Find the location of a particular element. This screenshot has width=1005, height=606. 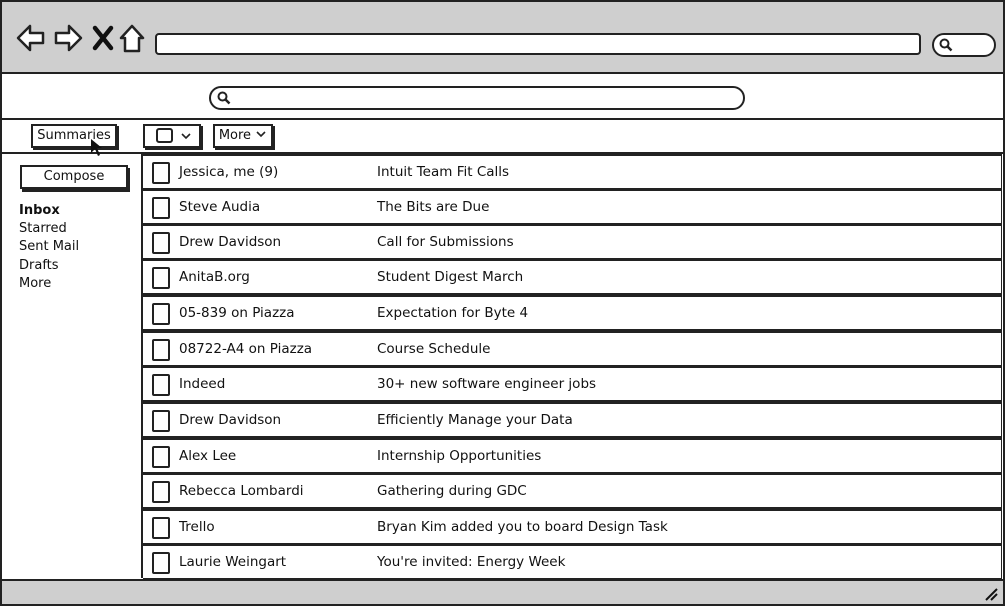

status-bar is located at coordinates (502, 591).